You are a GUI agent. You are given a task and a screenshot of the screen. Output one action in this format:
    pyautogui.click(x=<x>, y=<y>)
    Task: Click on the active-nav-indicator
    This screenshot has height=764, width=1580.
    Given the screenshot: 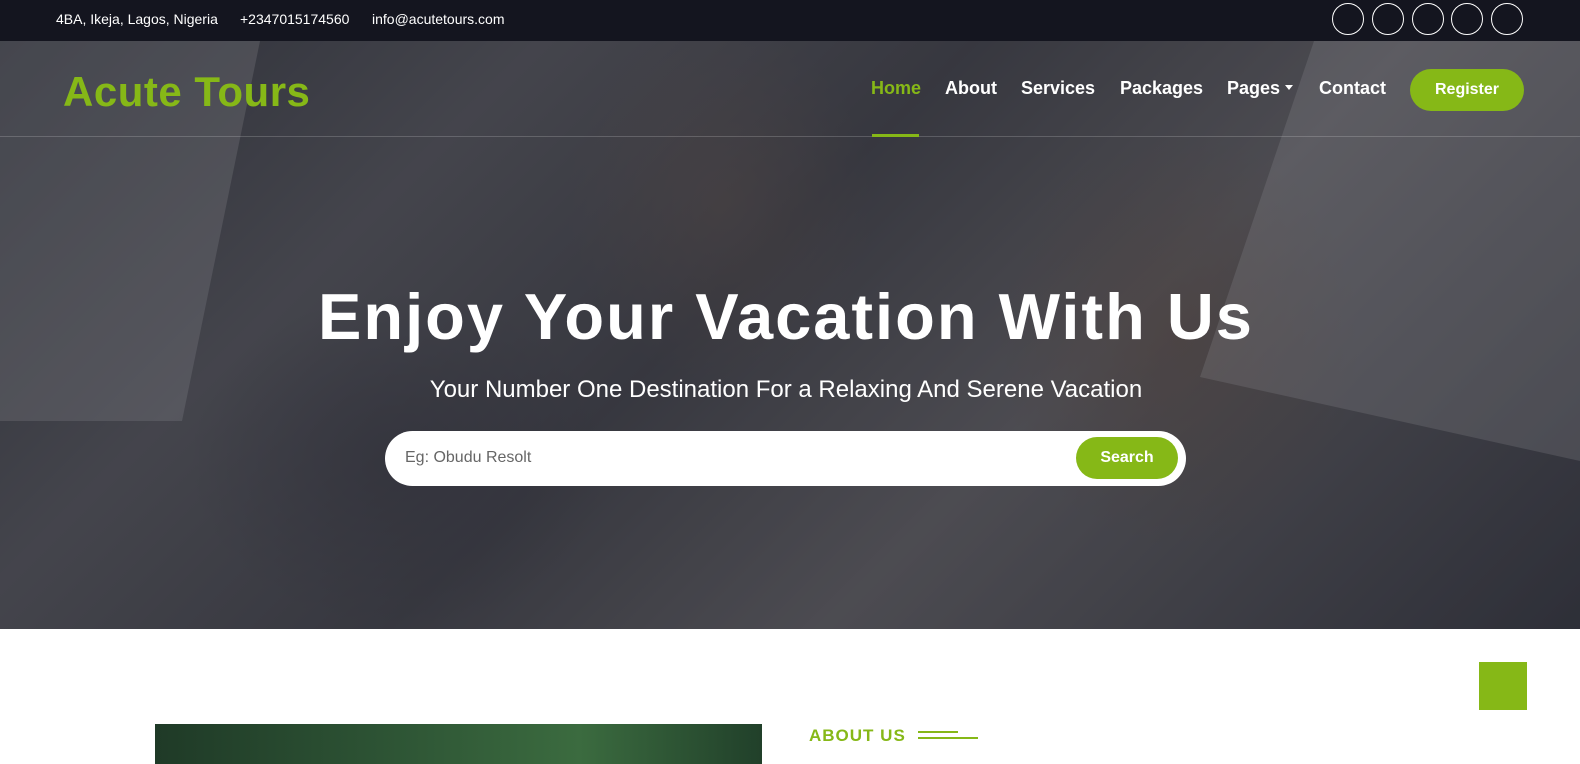 What is the action you would take?
    pyautogui.click(x=895, y=135)
    